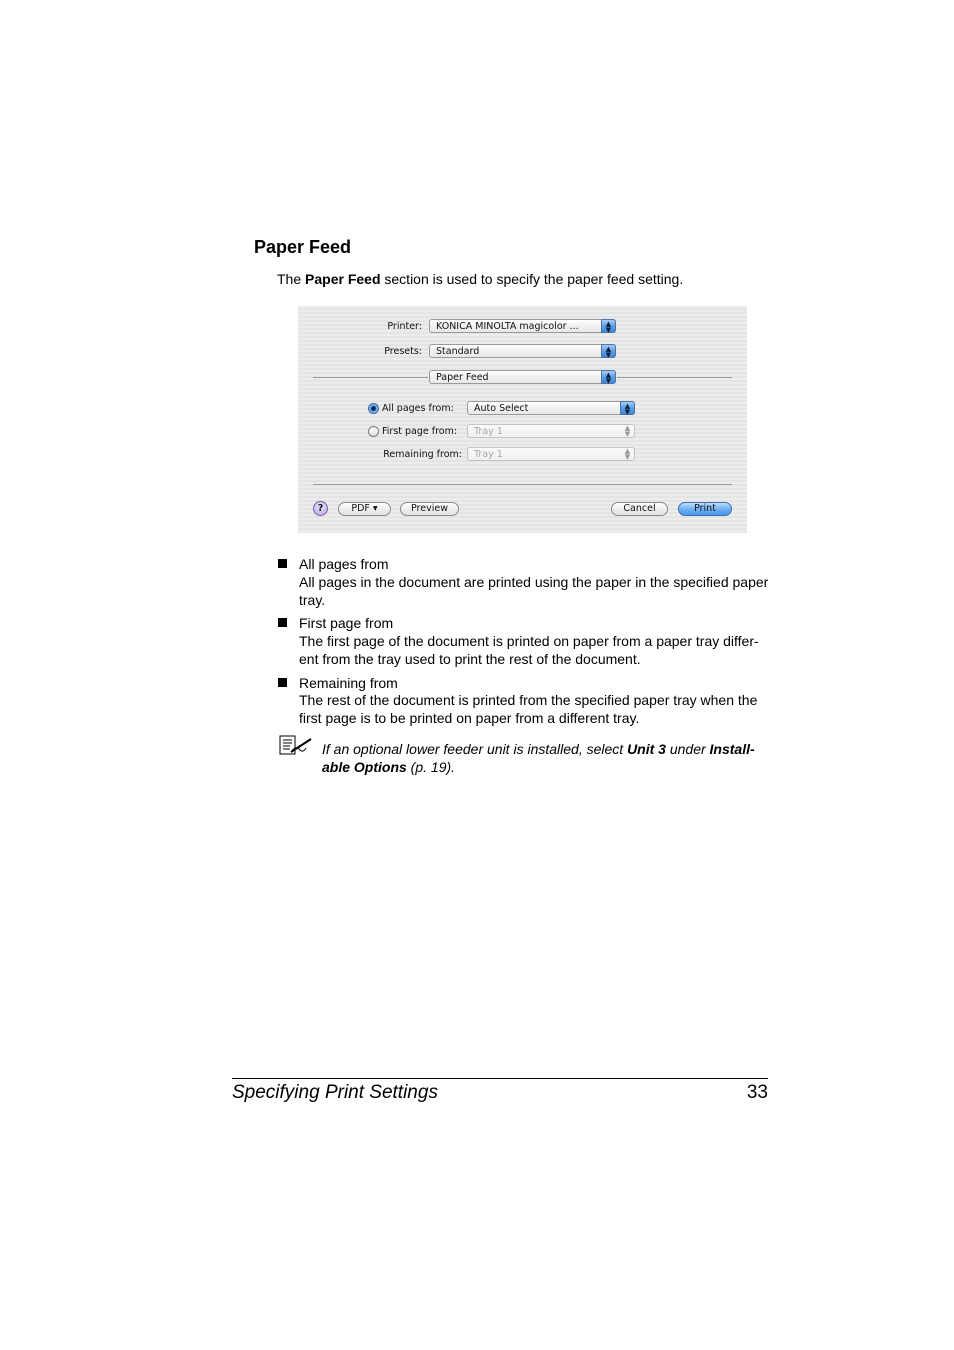 The image size is (954, 1350). What do you see at coordinates (422, 454) in the screenshot?
I see `remaining-label: Remaining from:` at bounding box center [422, 454].